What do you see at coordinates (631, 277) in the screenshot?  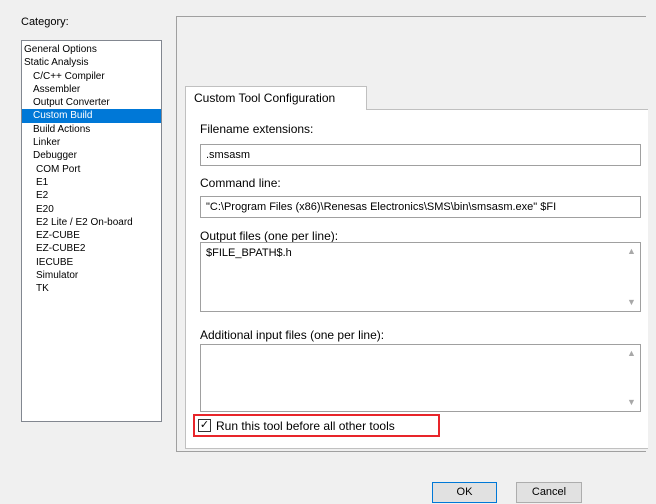 I see `output-files-scrollbar: ▲ ▼` at bounding box center [631, 277].